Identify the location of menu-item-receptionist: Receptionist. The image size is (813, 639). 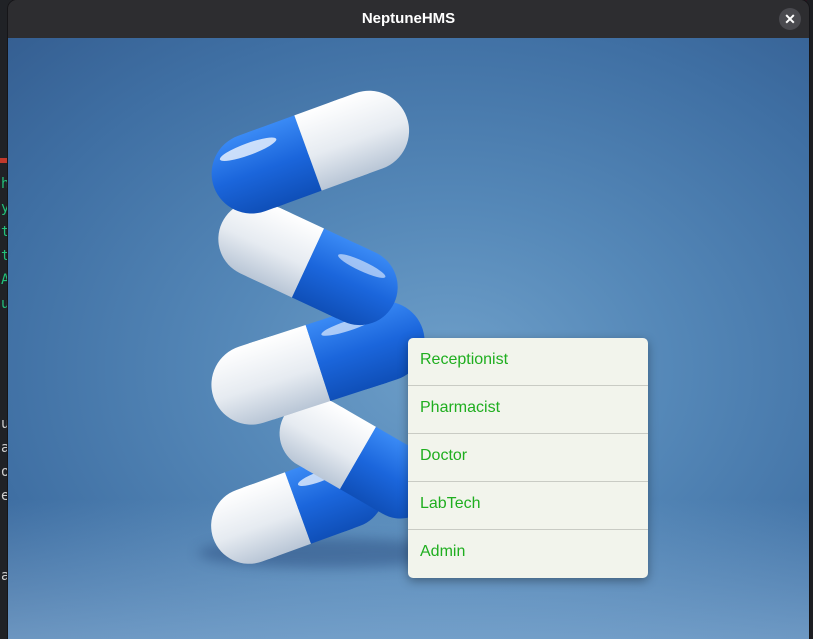
(528, 362).